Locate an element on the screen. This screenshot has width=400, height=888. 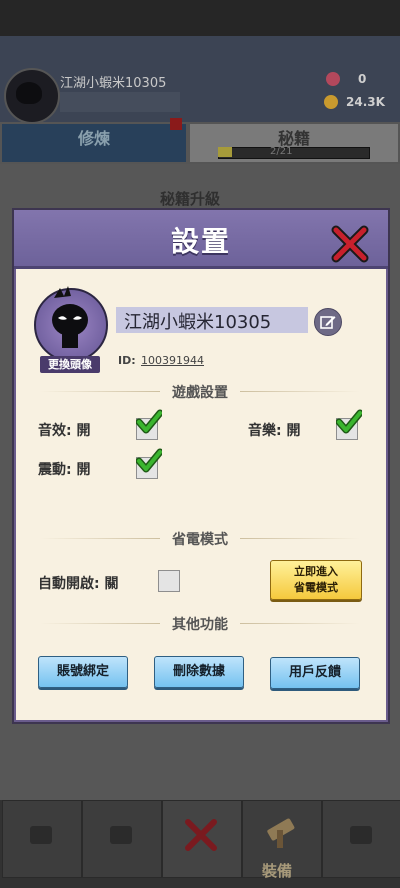
game-settings-title: 遊戲設置 is located at coordinates (200, 393).